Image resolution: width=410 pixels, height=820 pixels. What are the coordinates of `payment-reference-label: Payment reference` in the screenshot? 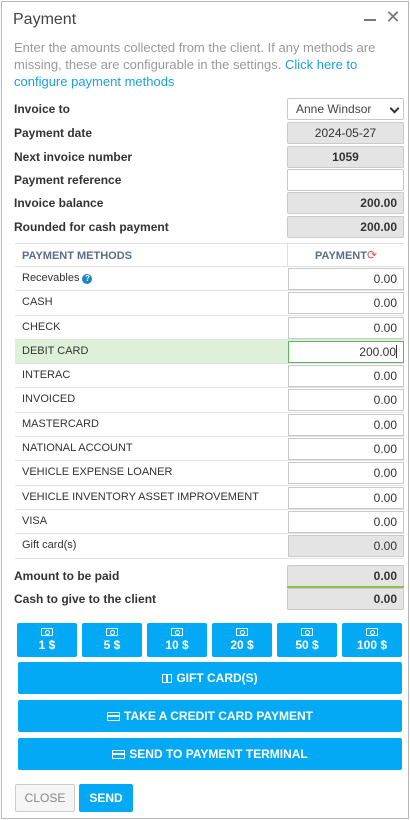 It's located at (68, 180).